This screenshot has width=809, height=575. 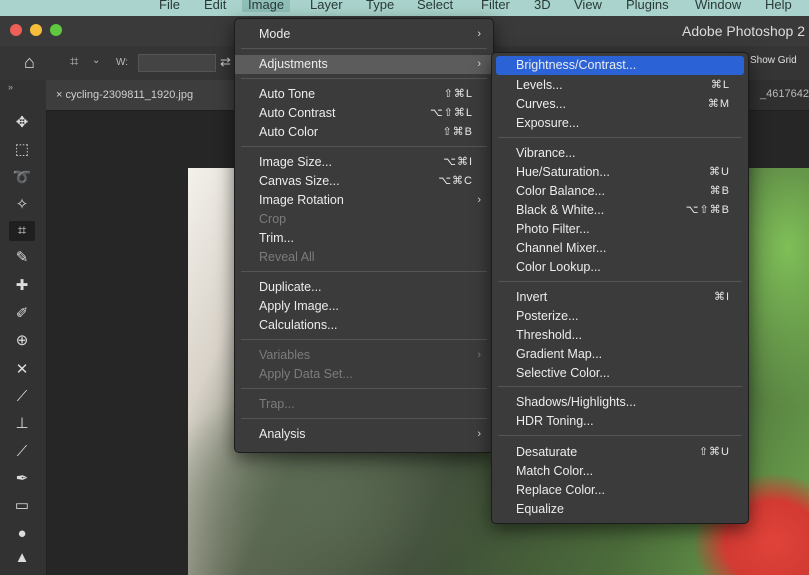 What do you see at coordinates (23, 327) in the screenshot?
I see `tools-panel: » ✥ ⬚ ➰ ✧ ⌗ ✎ ✚ ✐ ⊕ ✕ ⟋ ⊥ ⟋ ✒ ▭ ● ▲` at bounding box center [23, 327].